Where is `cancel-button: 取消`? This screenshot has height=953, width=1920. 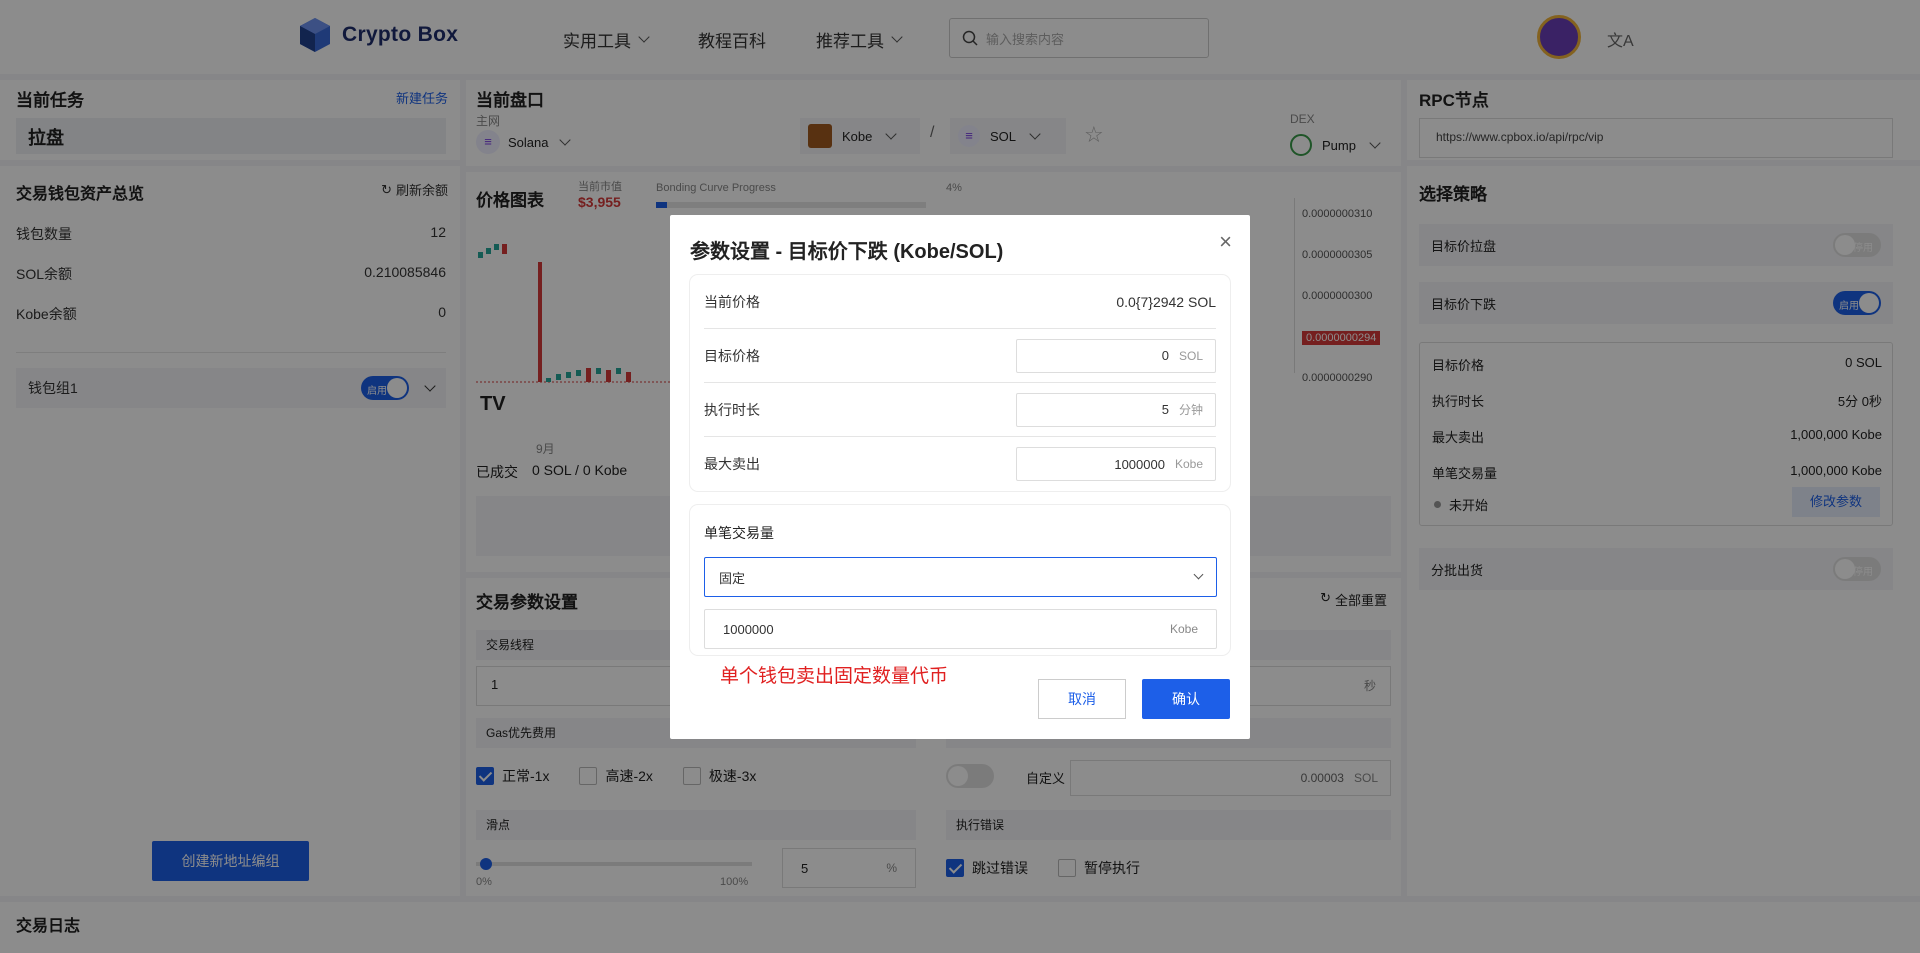
cancel-button: 取消 is located at coordinates (1082, 699).